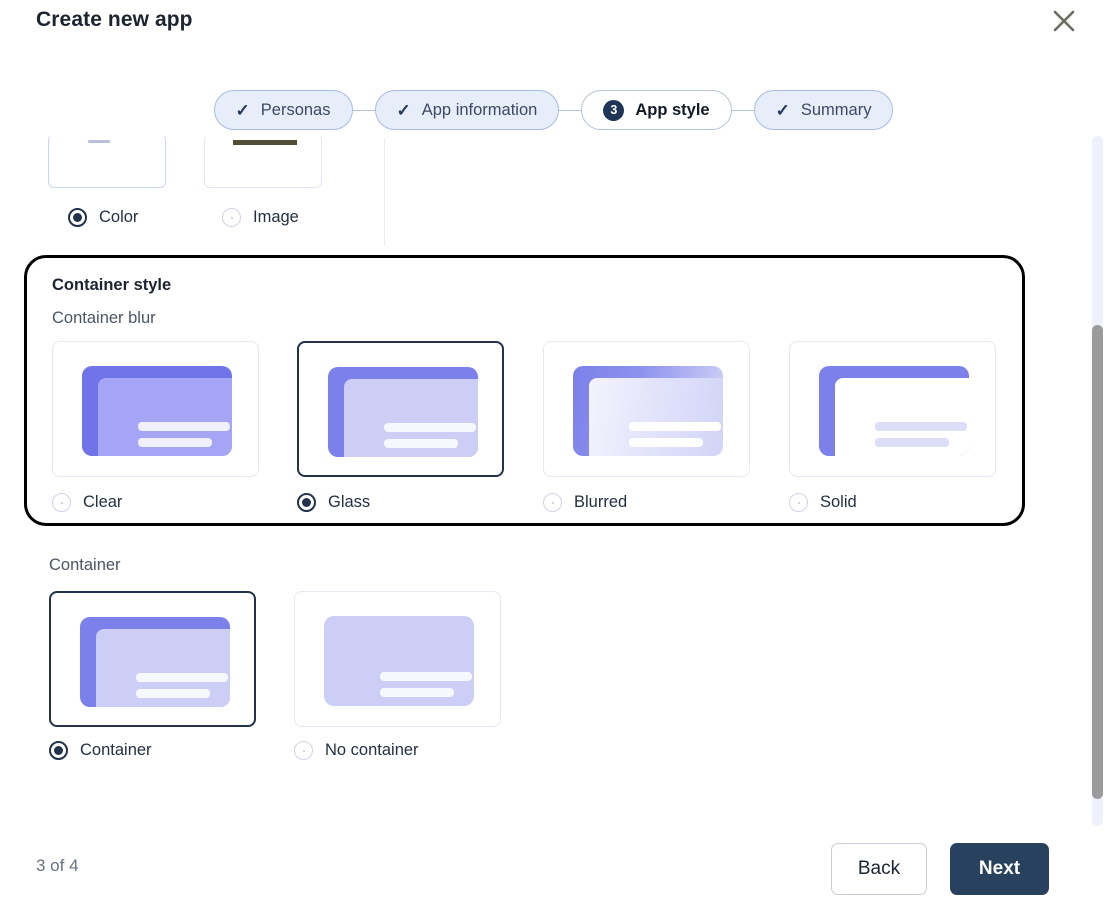  What do you see at coordinates (879, 869) in the screenshot?
I see `back-button: Back` at bounding box center [879, 869].